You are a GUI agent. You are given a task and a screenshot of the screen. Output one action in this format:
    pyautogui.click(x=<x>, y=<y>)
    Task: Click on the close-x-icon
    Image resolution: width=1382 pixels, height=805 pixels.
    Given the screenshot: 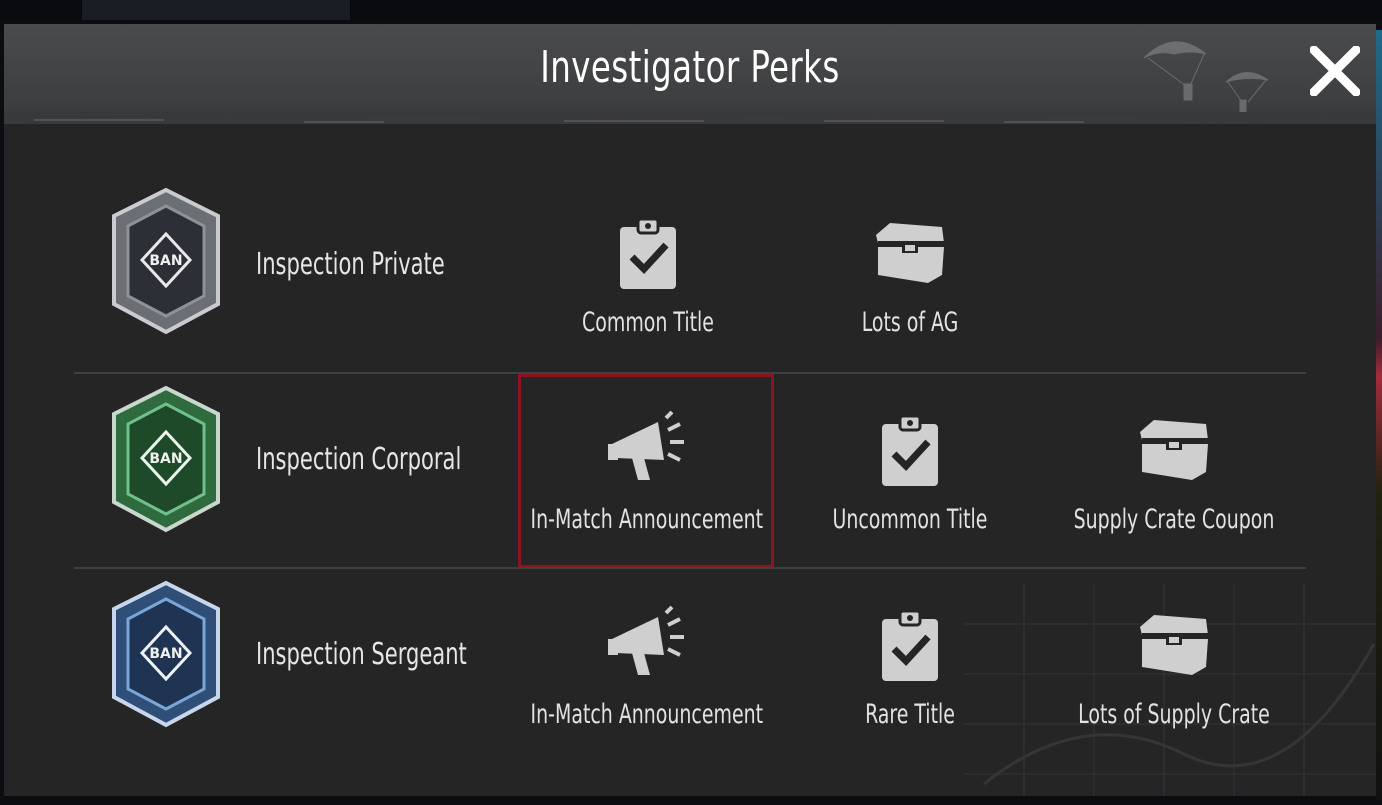 What is the action you would take?
    pyautogui.click(x=1335, y=71)
    